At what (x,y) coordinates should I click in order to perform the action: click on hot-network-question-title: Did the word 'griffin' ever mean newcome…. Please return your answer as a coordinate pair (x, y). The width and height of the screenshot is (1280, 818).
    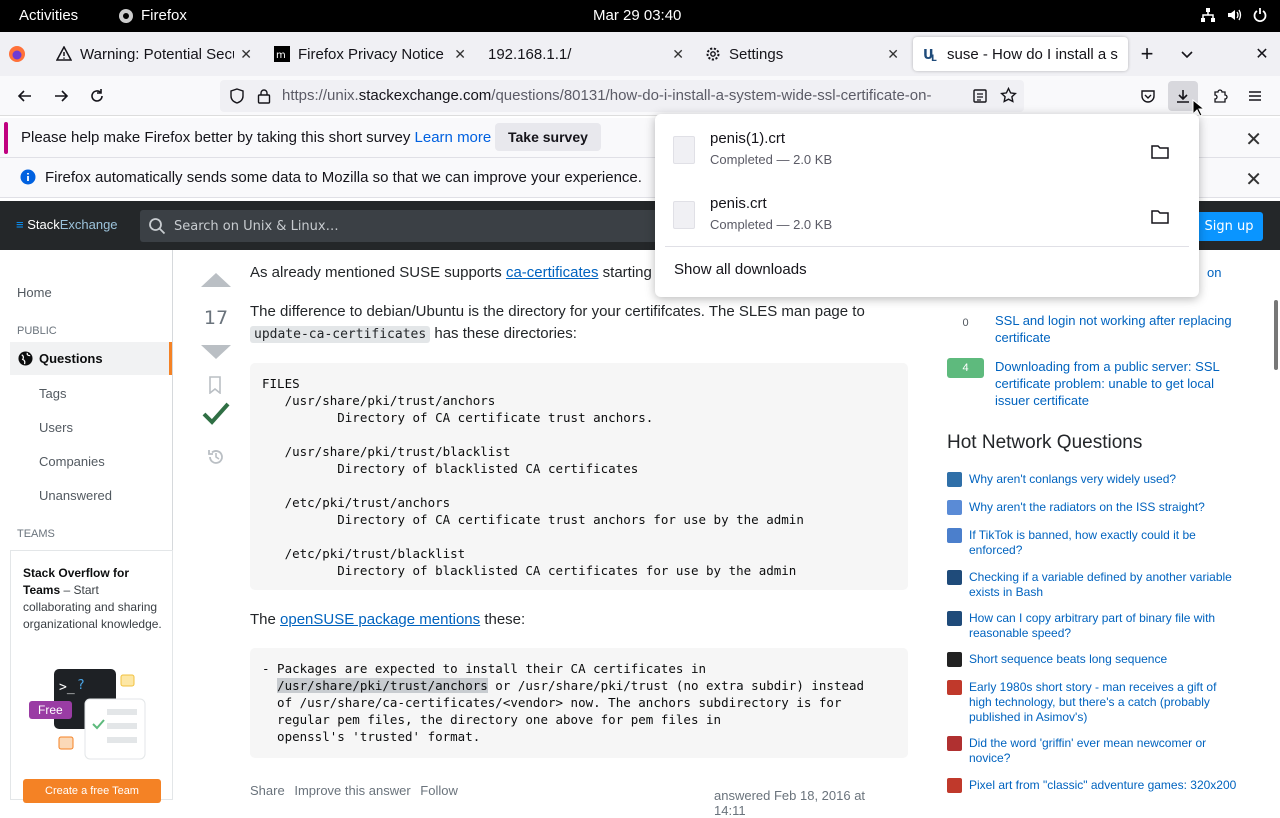
    Looking at the image, I should click on (1088, 750).